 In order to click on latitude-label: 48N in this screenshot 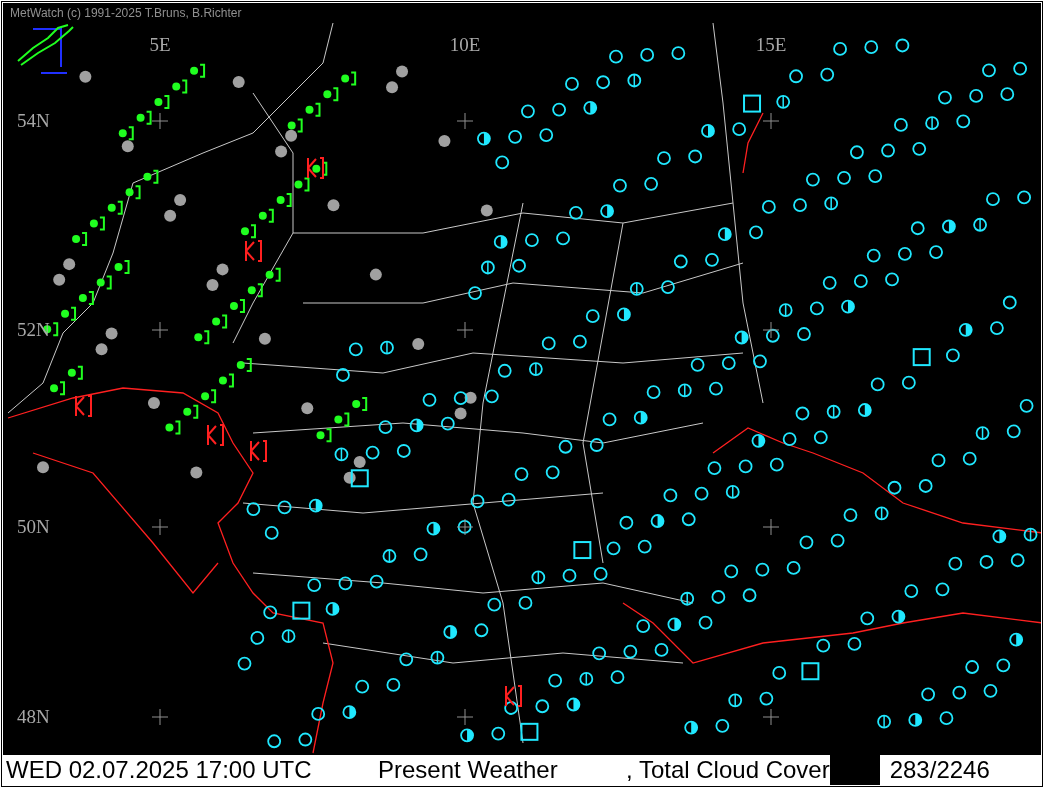, I will do `click(33, 716)`.